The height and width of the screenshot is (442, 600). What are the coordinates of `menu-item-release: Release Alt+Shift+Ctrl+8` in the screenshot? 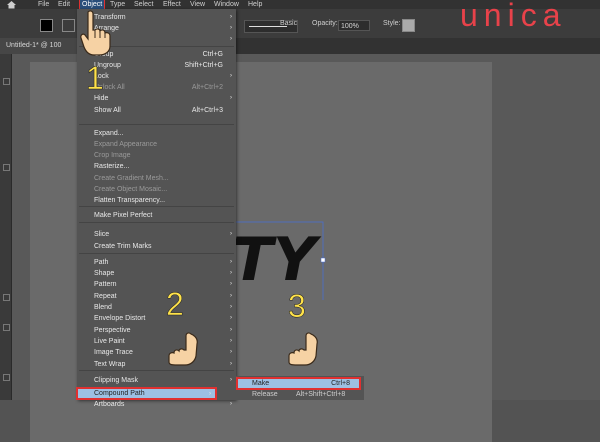 It's located at (300, 395).